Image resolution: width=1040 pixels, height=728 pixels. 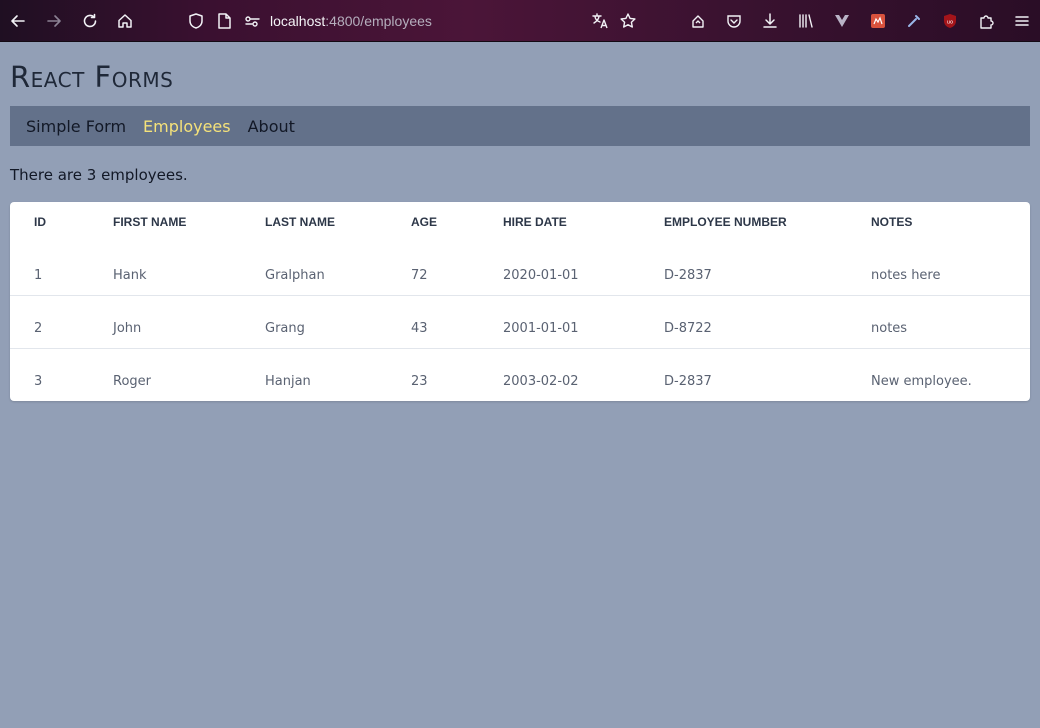 I want to click on nav-item-employees: Employees, so click(x=187, y=126).